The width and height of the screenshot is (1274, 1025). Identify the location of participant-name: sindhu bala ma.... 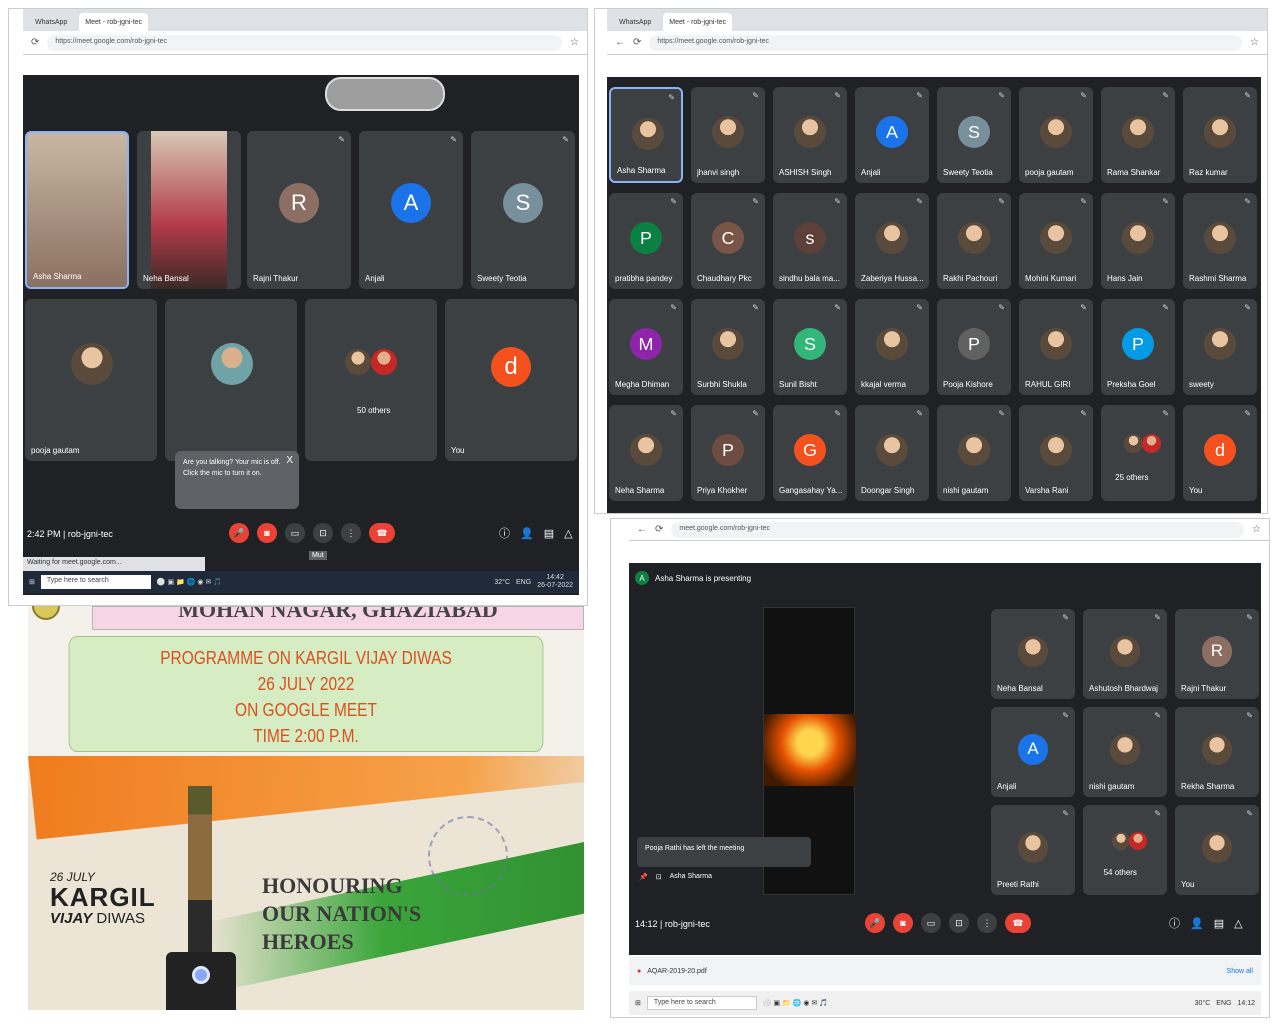
(809, 278).